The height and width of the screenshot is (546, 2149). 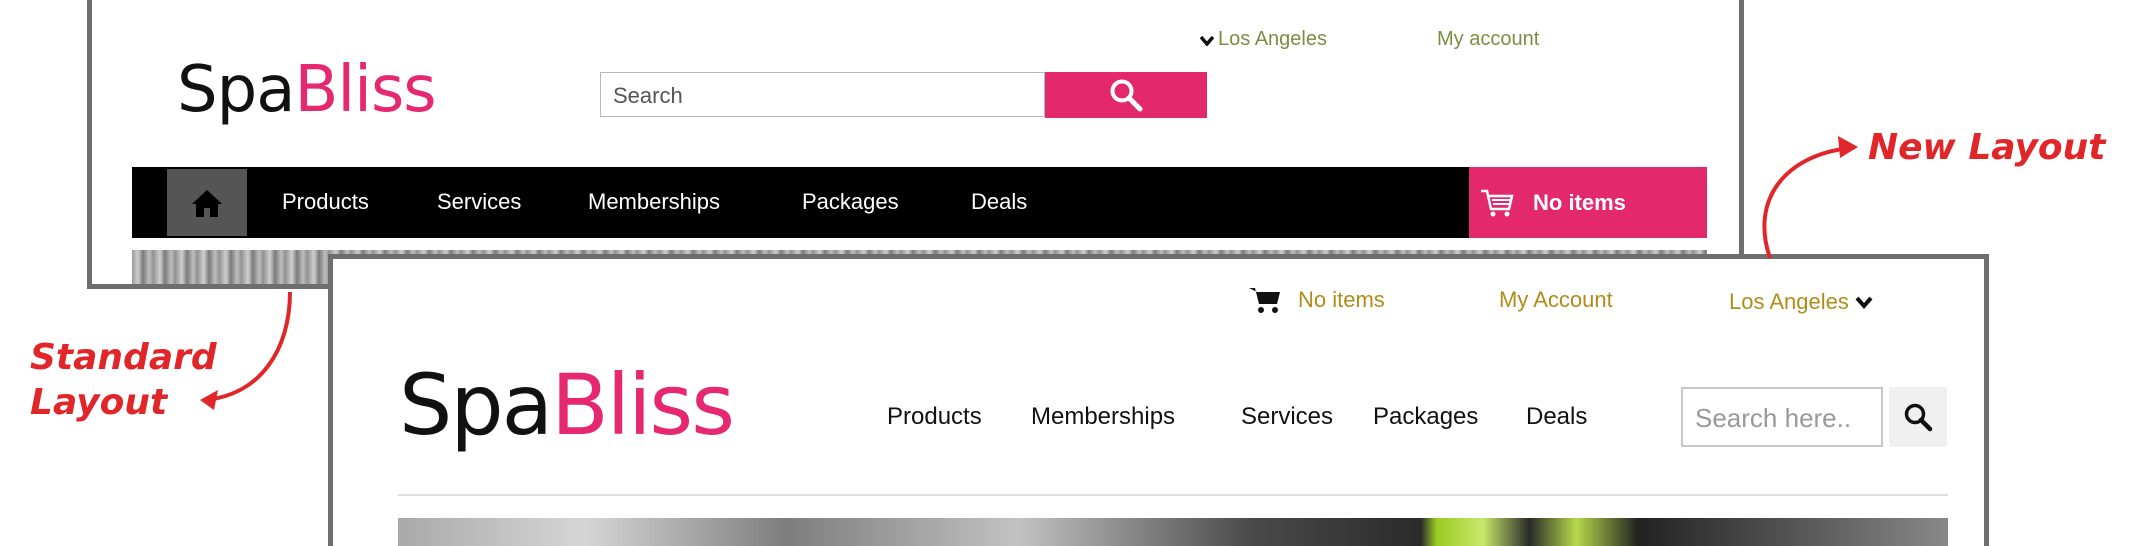 What do you see at coordinates (1806, 202) in the screenshot?
I see `new-arrow` at bounding box center [1806, 202].